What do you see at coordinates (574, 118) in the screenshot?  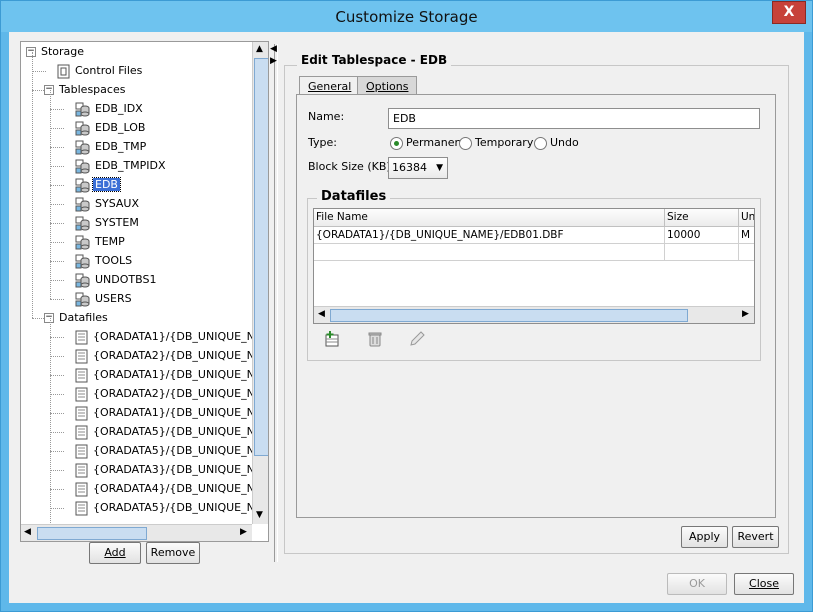 I see `name-field: EDB` at bounding box center [574, 118].